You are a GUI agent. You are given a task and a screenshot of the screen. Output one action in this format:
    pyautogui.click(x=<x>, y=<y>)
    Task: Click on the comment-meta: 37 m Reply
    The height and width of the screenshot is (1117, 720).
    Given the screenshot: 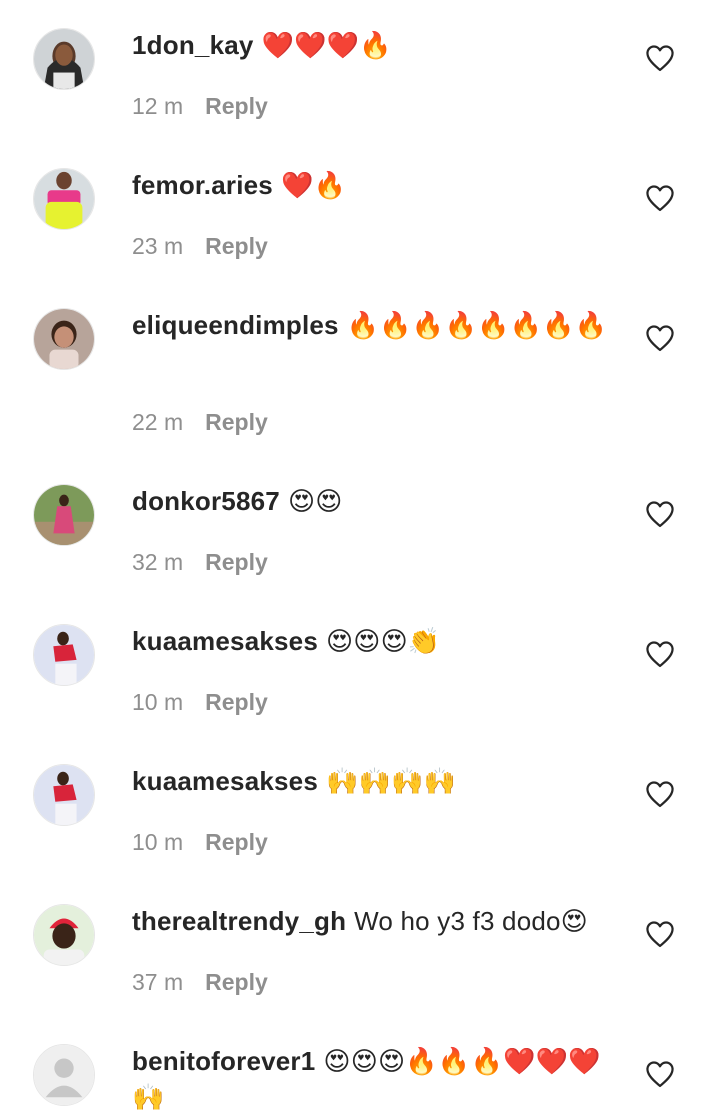 What is the action you would take?
    pyautogui.click(x=200, y=982)
    